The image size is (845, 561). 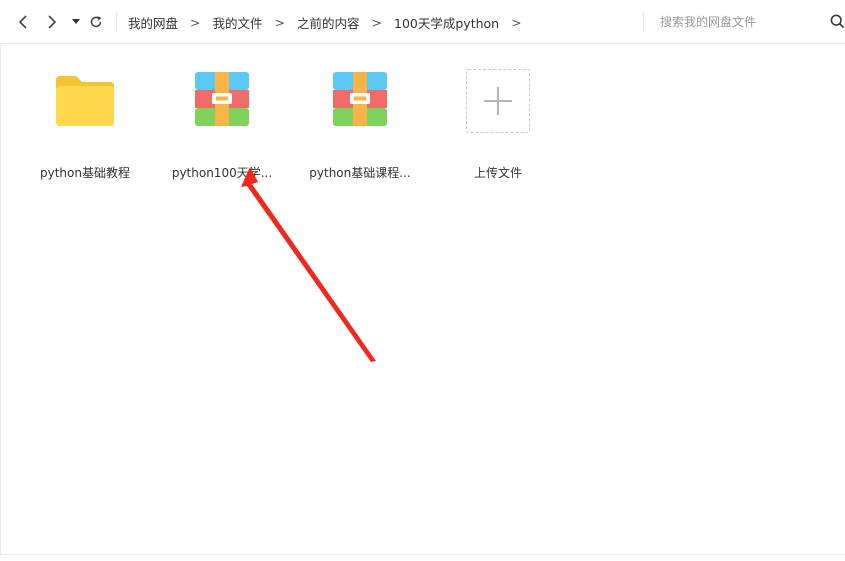 I want to click on breadcrumb-item-my-files: 我的文件, so click(x=238, y=22).